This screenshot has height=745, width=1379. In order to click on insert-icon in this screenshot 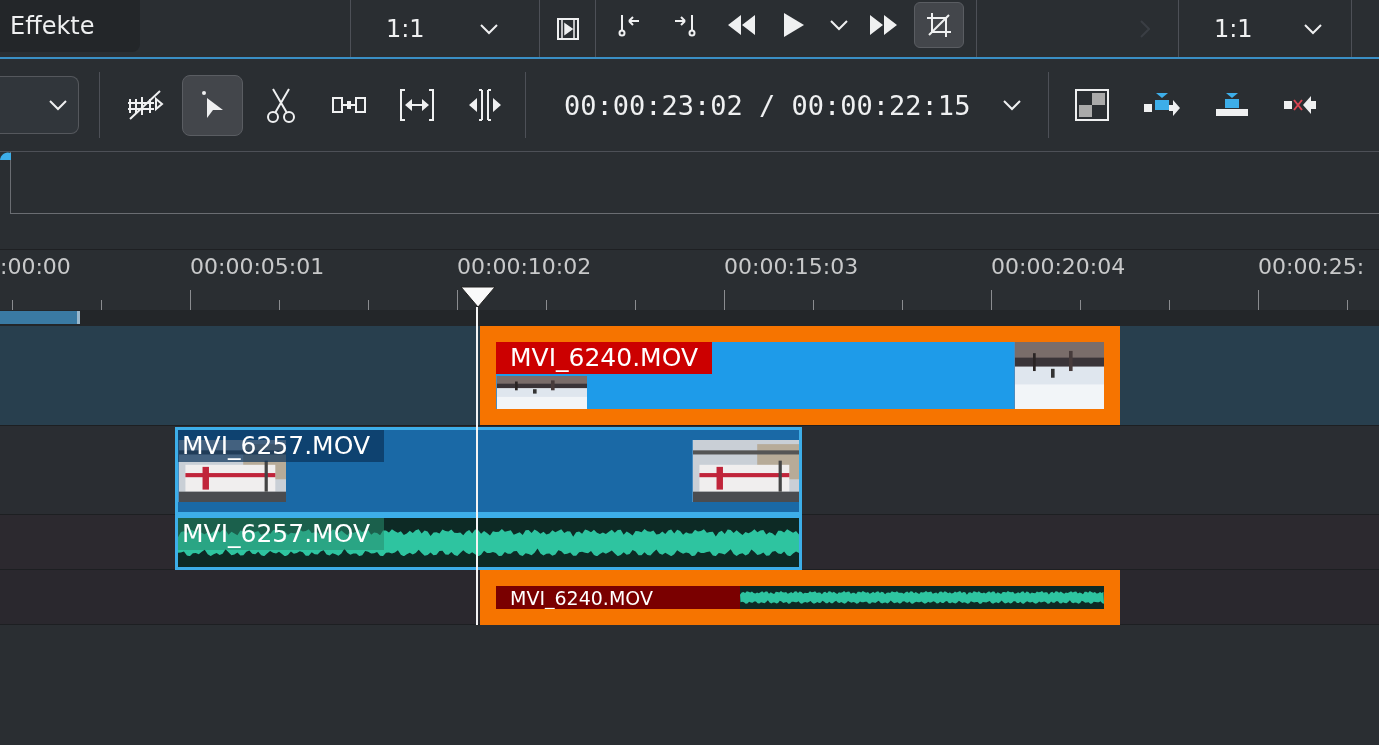, I will do `click(1232, 105)`.